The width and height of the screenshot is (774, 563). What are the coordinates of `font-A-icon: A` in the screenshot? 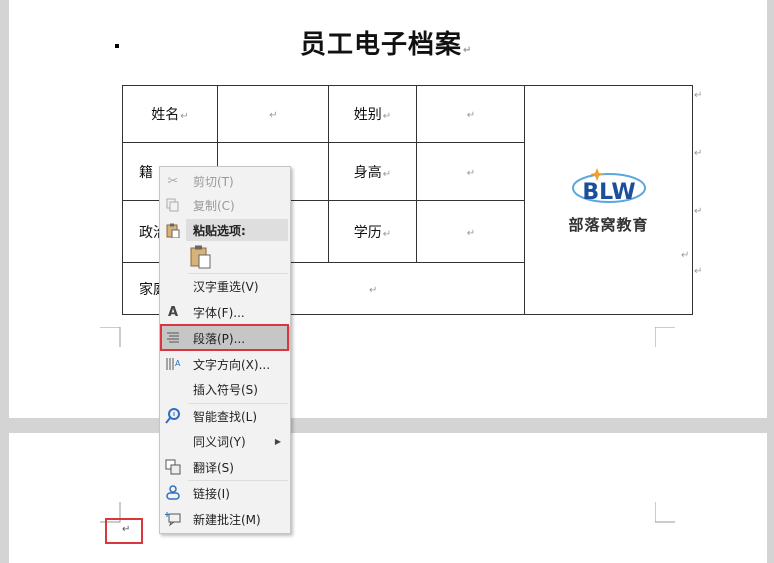 It's located at (173, 312).